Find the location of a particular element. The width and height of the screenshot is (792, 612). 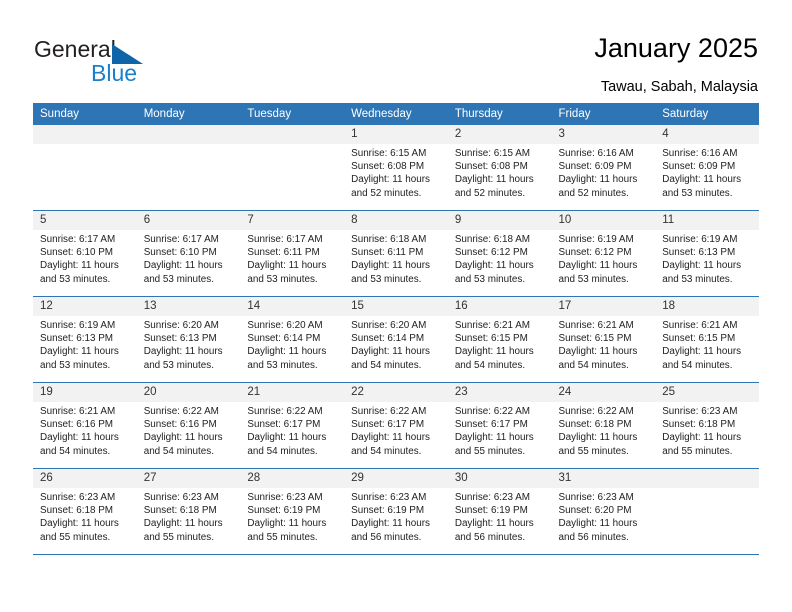

sunset-text: Sunset: 6:11 PM is located at coordinates (387, 253).